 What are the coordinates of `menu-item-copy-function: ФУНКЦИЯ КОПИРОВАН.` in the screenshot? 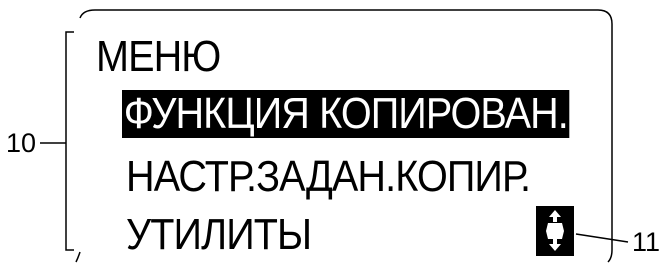 It's located at (346, 114).